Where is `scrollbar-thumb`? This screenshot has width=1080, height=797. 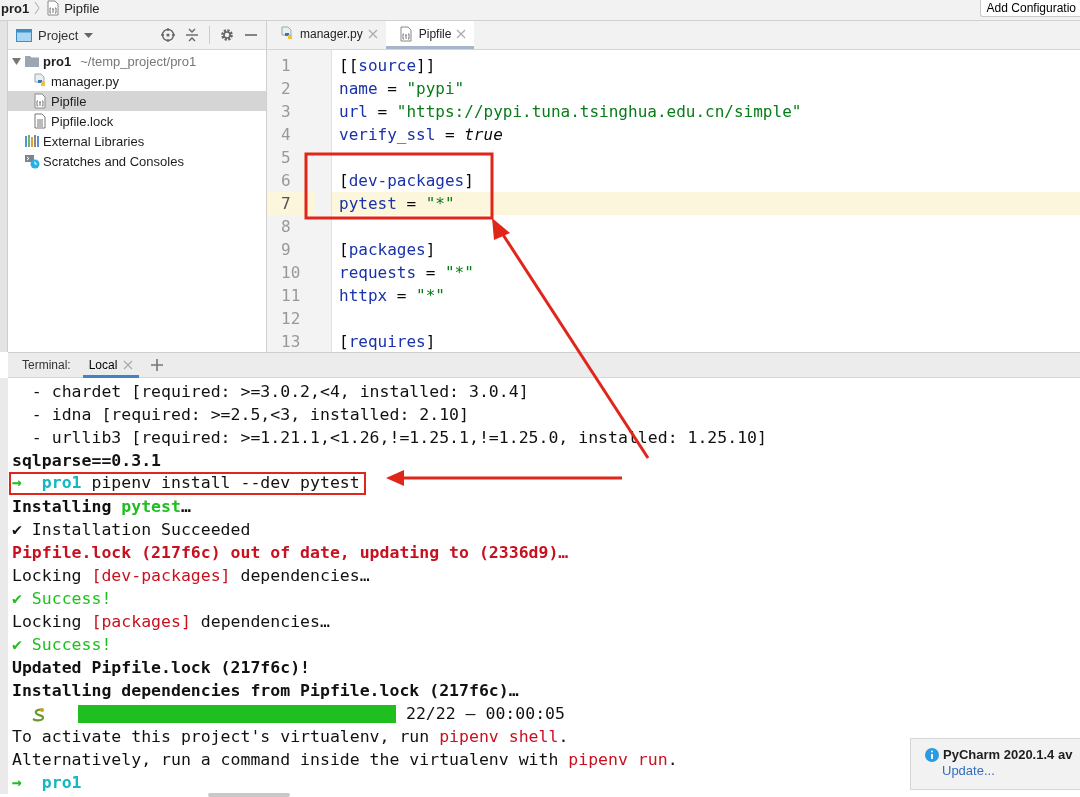
scrollbar-thumb is located at coordinates (249, 795).